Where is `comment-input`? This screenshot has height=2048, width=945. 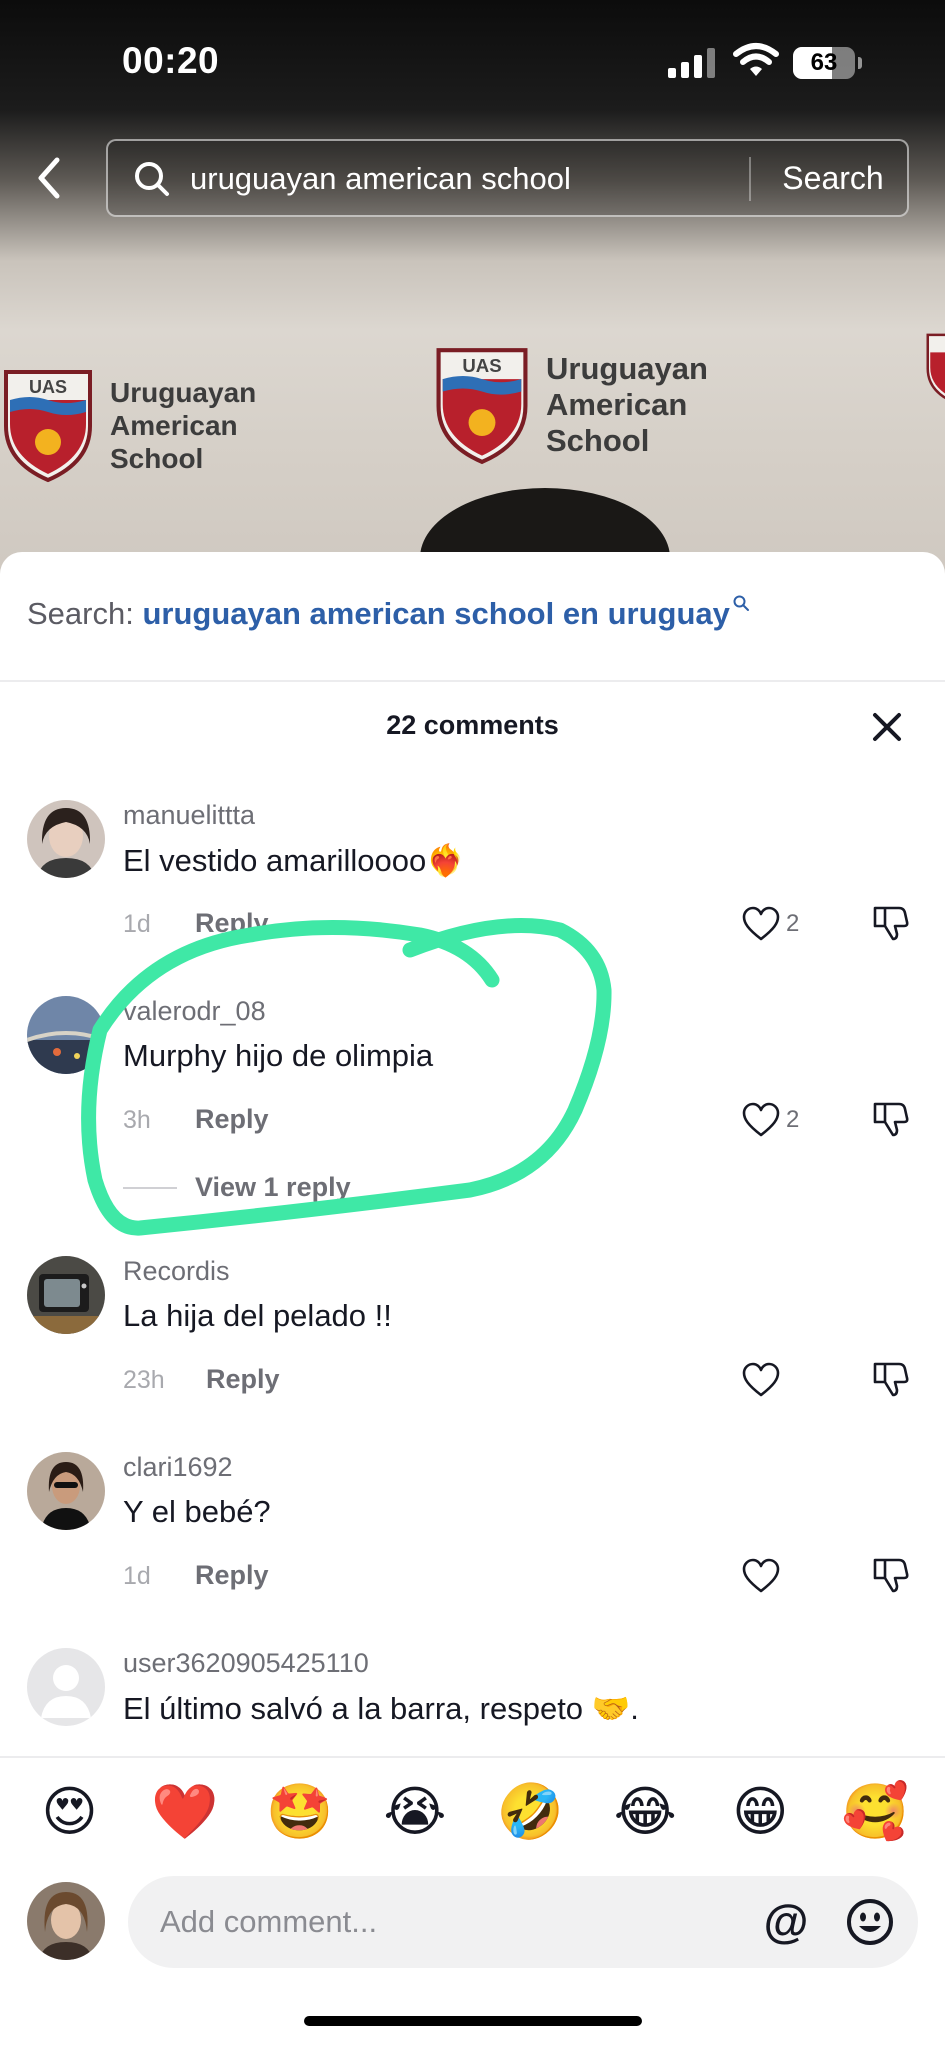 comment-input is located at coordinates (440, 1922).